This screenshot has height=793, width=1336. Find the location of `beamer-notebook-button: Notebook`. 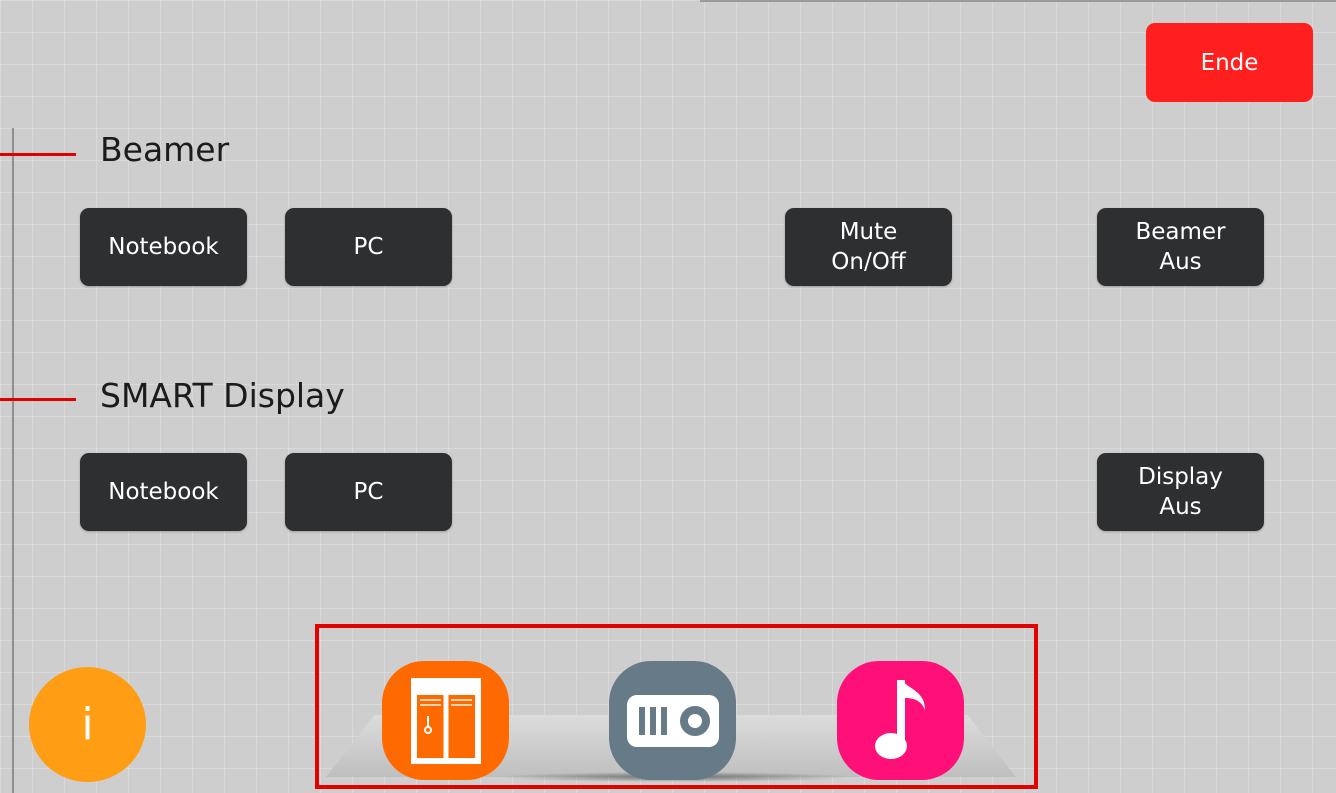

beamer-notebook-button: Notebook is located at coordinates (163, 247).